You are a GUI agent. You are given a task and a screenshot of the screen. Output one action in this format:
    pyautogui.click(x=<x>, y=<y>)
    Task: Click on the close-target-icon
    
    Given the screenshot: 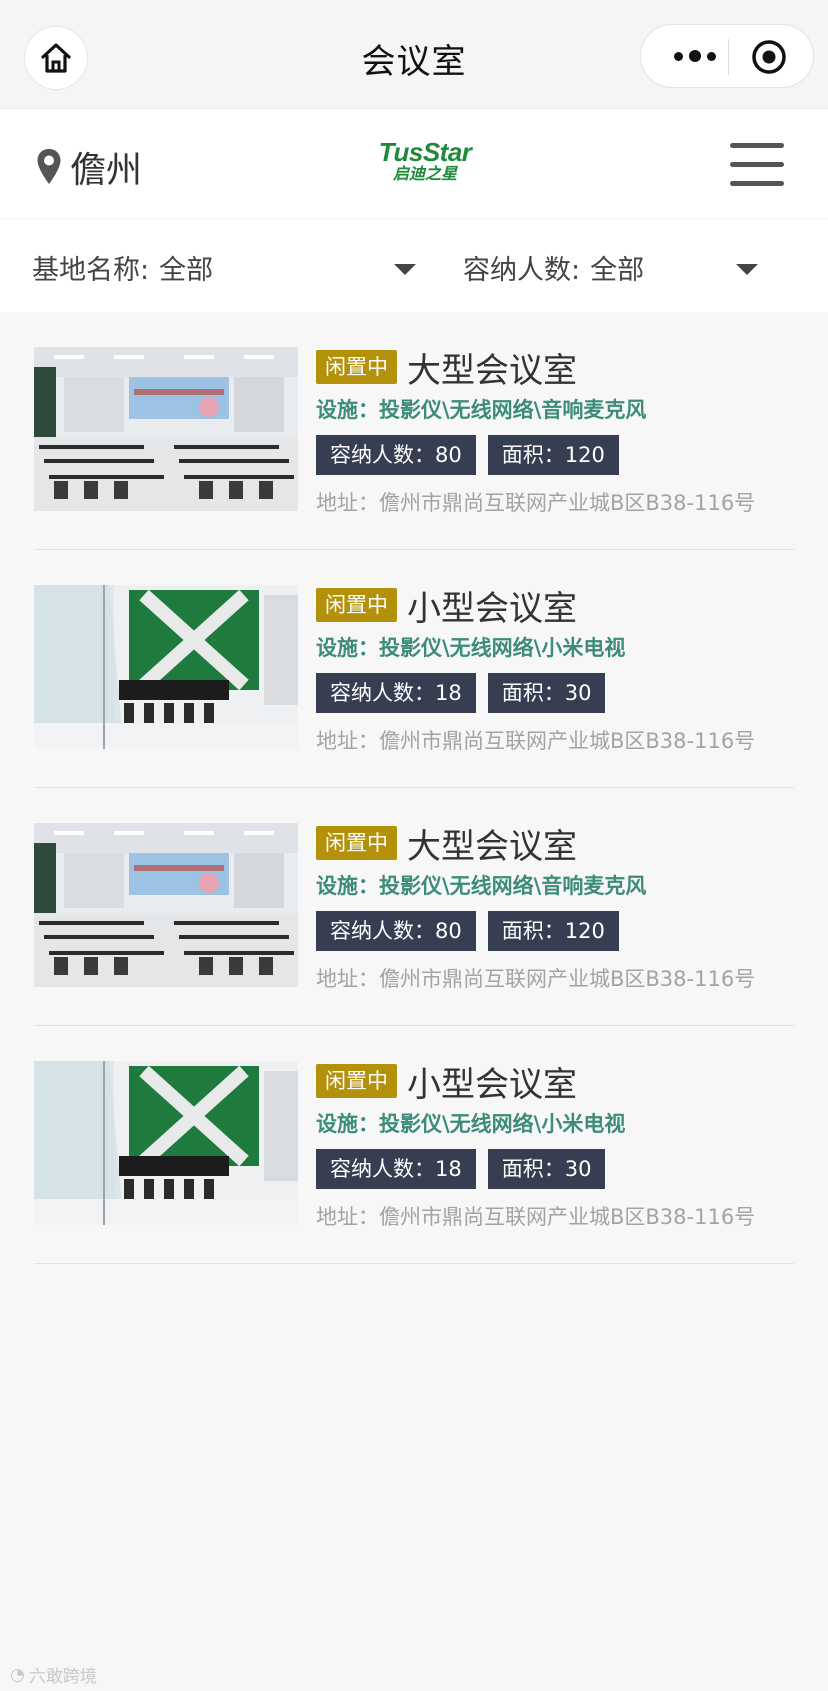 What is the action you would take?
    pyautogui.click(x=769, y=57)
    